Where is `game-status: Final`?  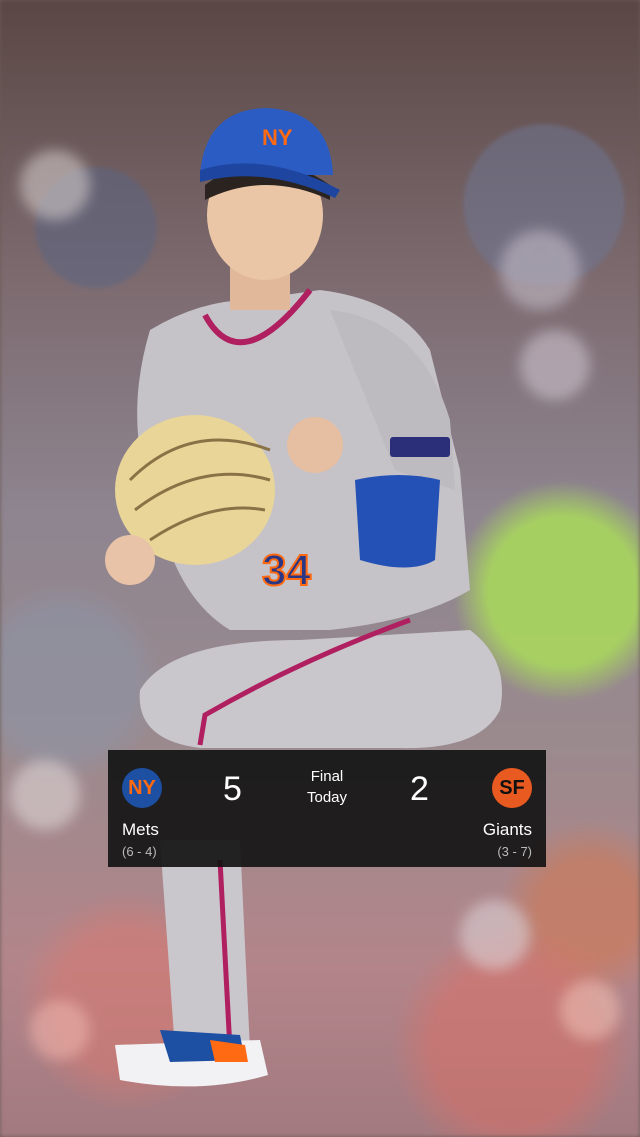
game-status: Final is located at coordinates (327, 776).